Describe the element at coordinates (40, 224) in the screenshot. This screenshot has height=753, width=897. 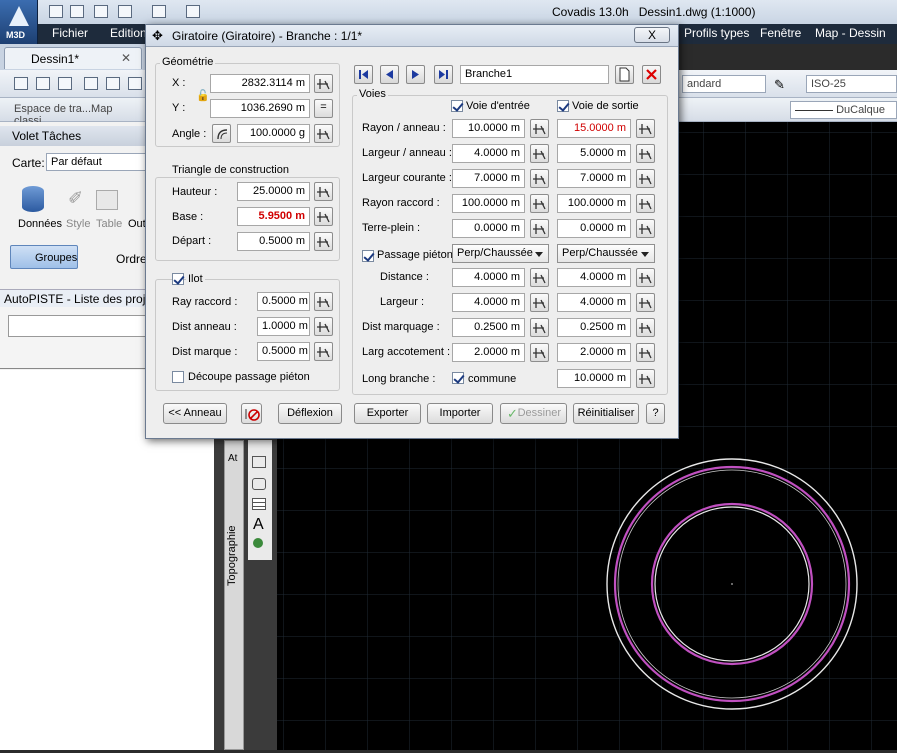
I see `donnees-button: Données` at that location.